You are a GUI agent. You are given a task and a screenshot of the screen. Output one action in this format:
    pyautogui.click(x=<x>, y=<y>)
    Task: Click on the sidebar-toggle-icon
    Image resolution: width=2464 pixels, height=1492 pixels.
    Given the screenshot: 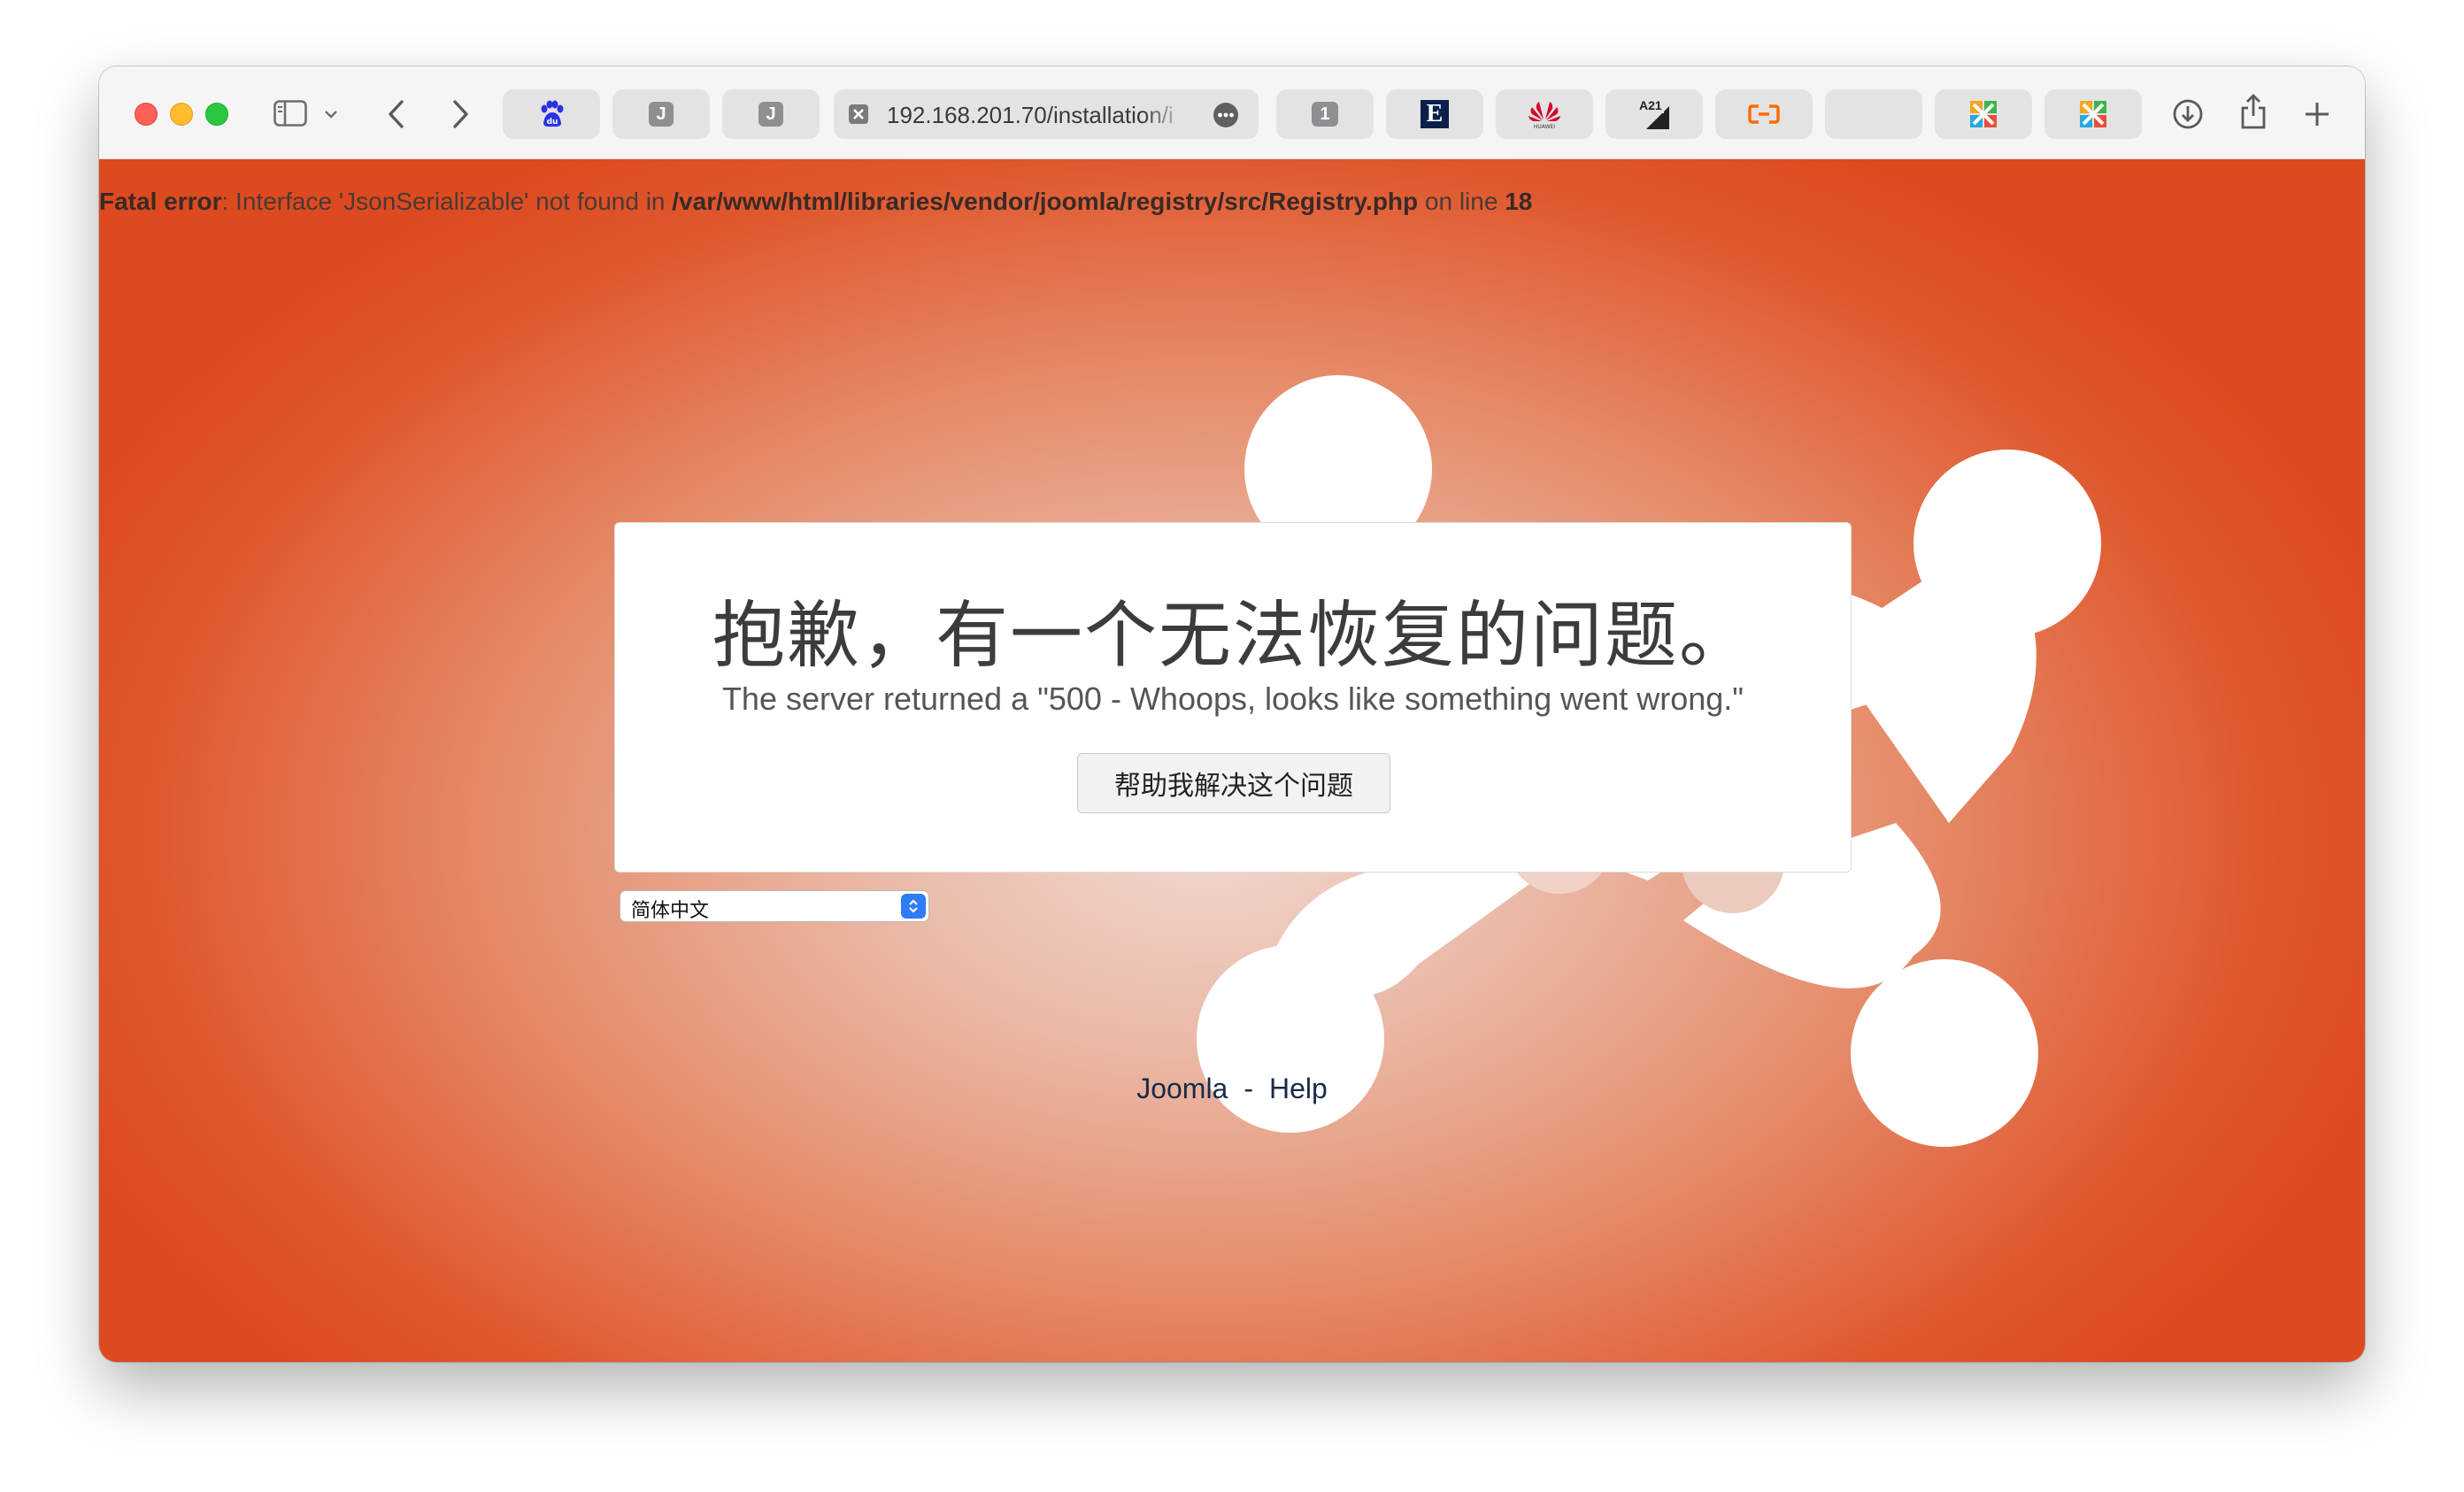 What is the action you would take?
    pyautogui.click(x=290, y=113)
    